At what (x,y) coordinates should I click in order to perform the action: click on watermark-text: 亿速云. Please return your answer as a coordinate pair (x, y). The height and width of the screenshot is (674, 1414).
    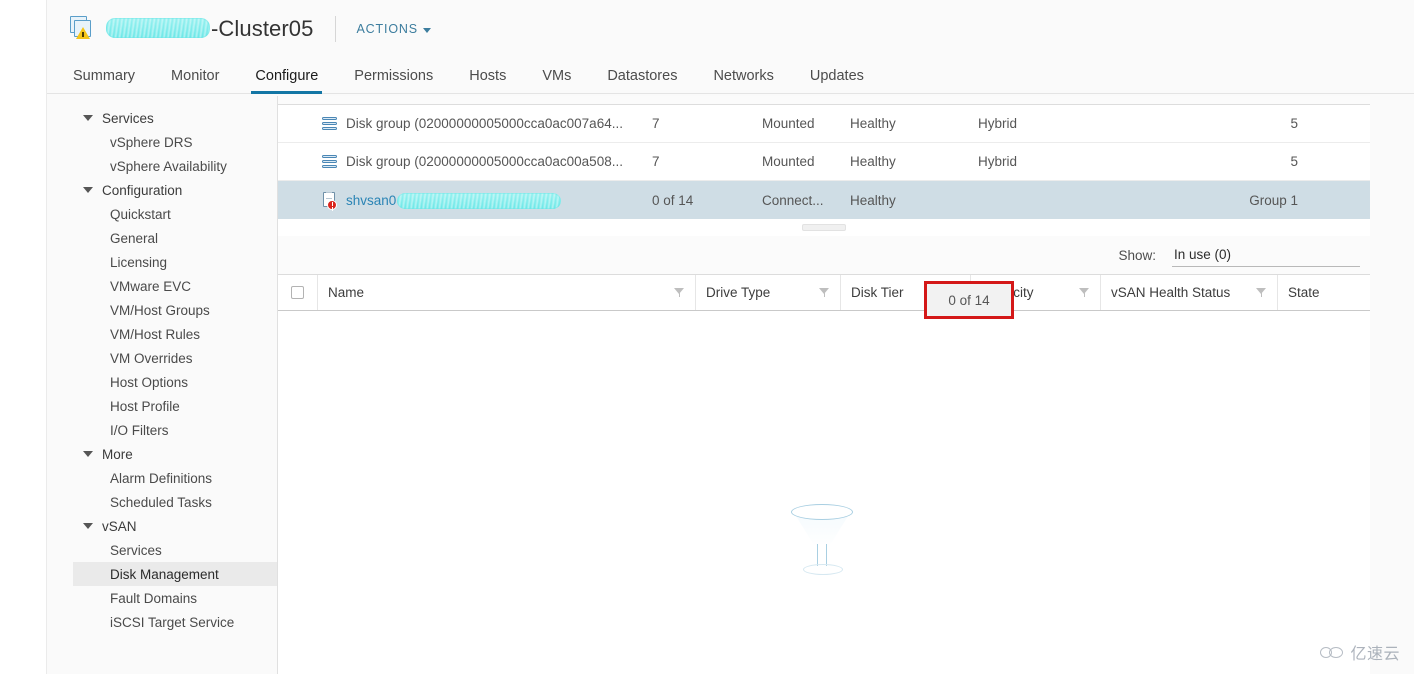
    Looking at the image, I should click on (1375, 653).